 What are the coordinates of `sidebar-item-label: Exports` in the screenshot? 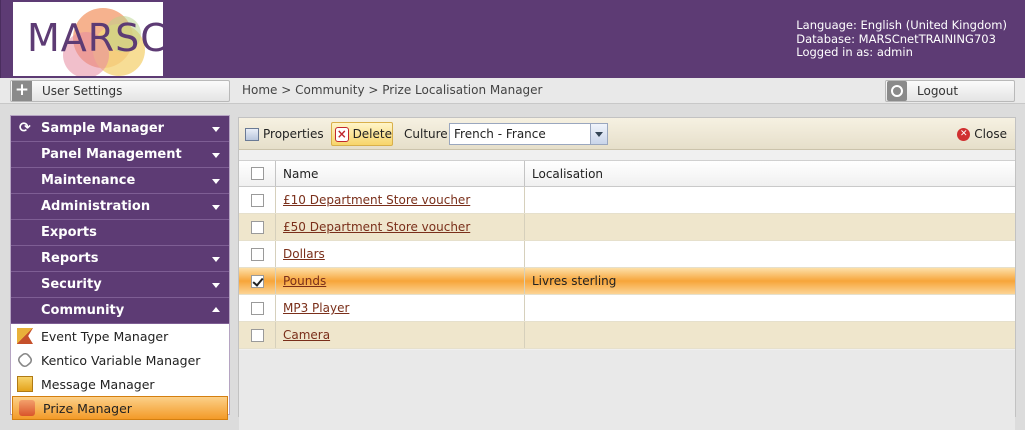 It's located at (69, 232).